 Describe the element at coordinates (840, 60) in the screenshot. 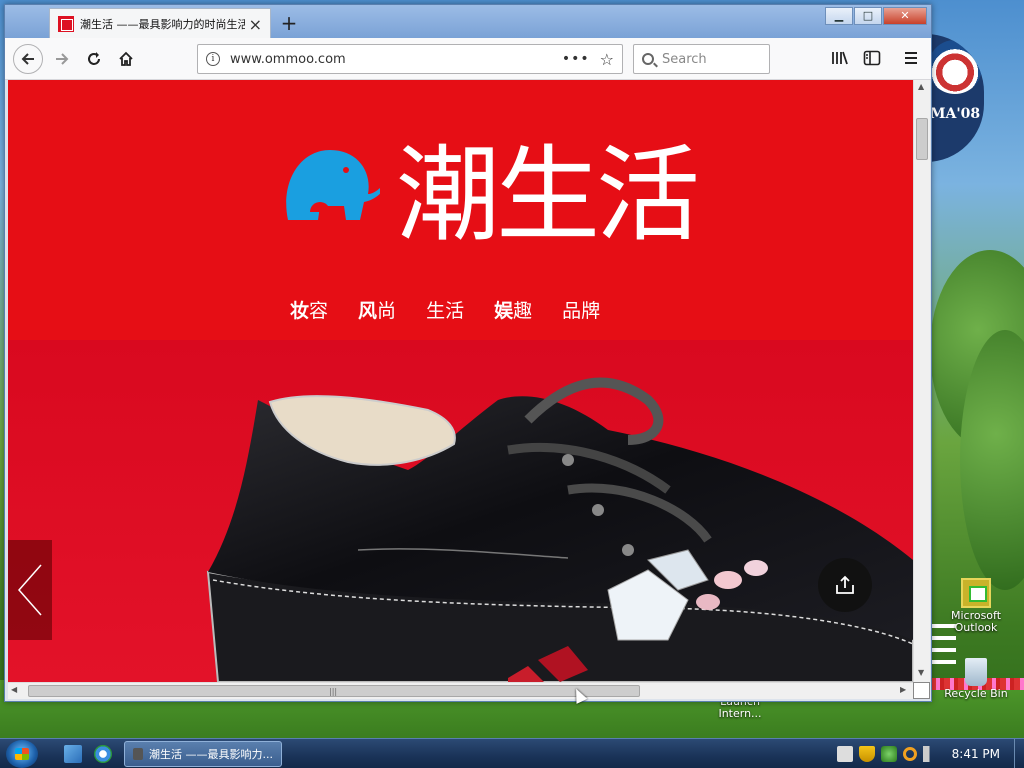

I see `library-icon` at that location.